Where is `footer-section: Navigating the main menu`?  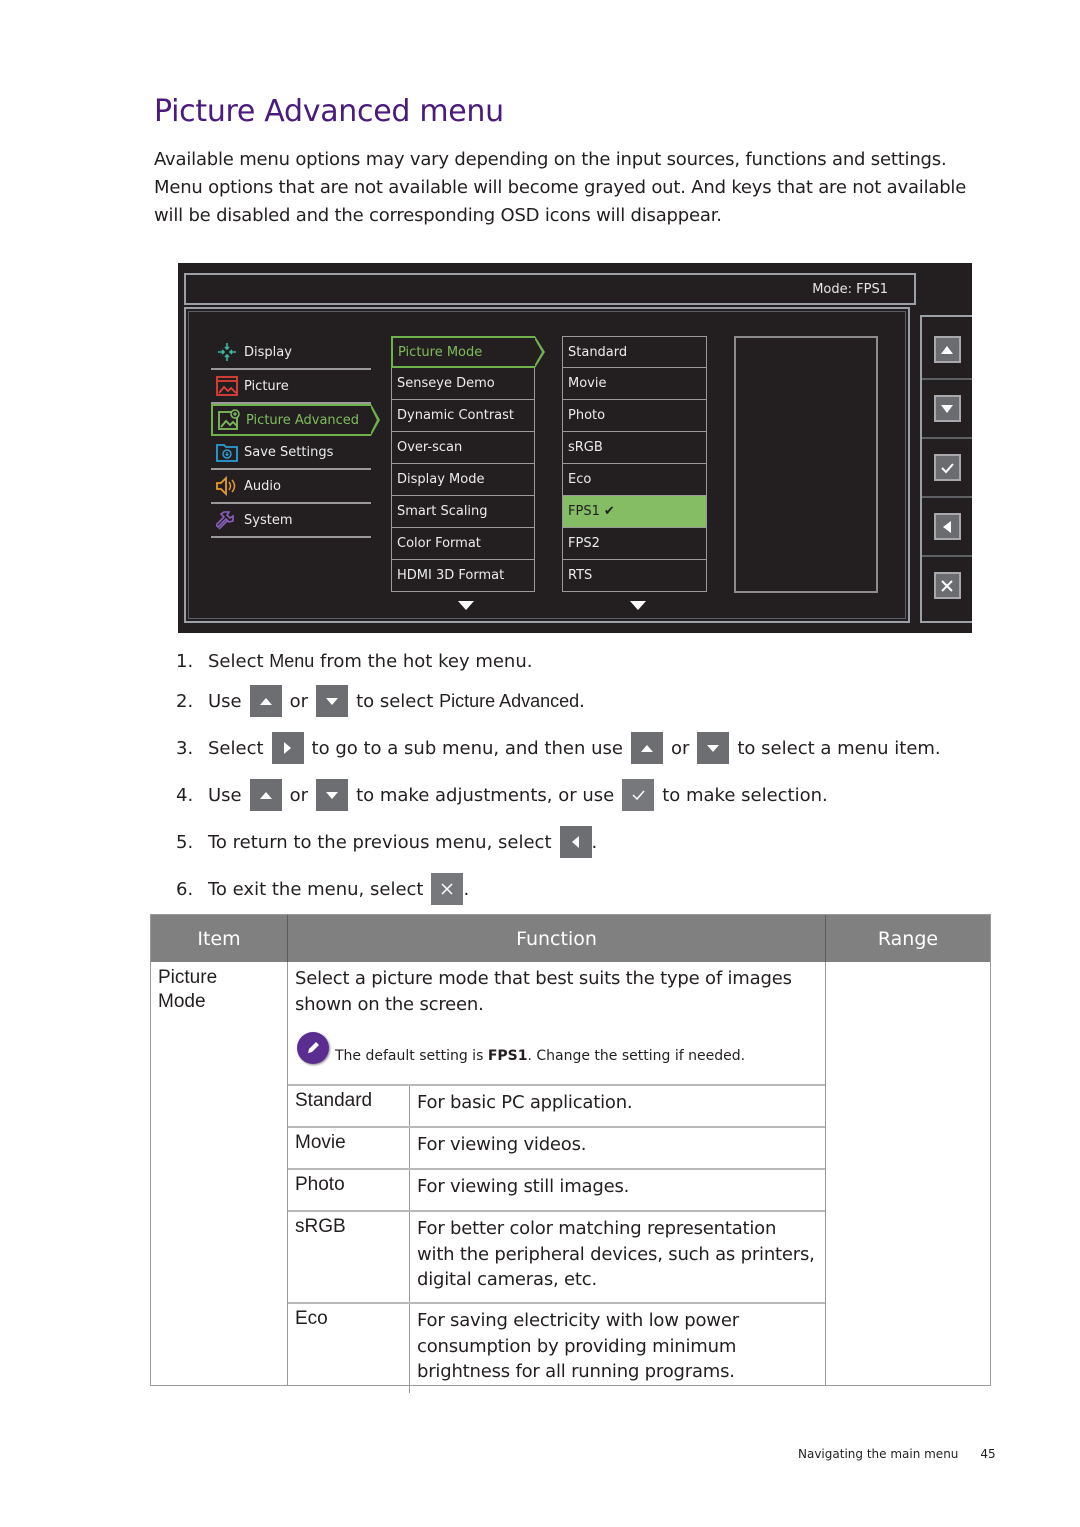
footer-section: Navigating the main menu is located at coordinates (878, 1454).